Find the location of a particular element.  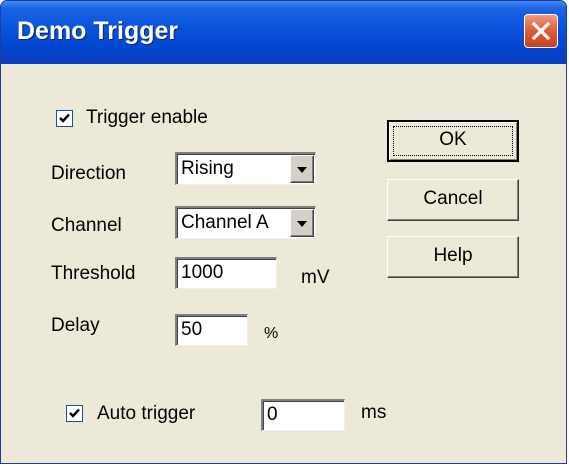

channel-value: Channel A is located at coordinates (225, 222).